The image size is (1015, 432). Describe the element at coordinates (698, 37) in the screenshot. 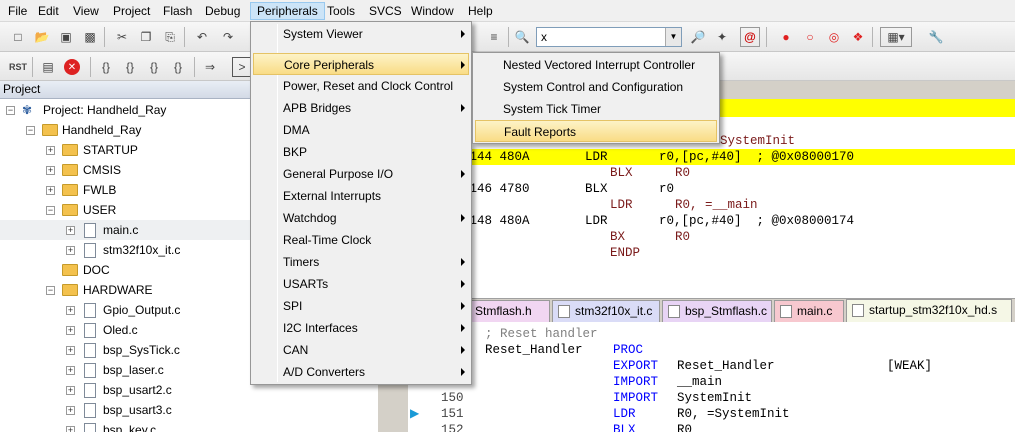

I see `find-icon: 🔎` at that location.